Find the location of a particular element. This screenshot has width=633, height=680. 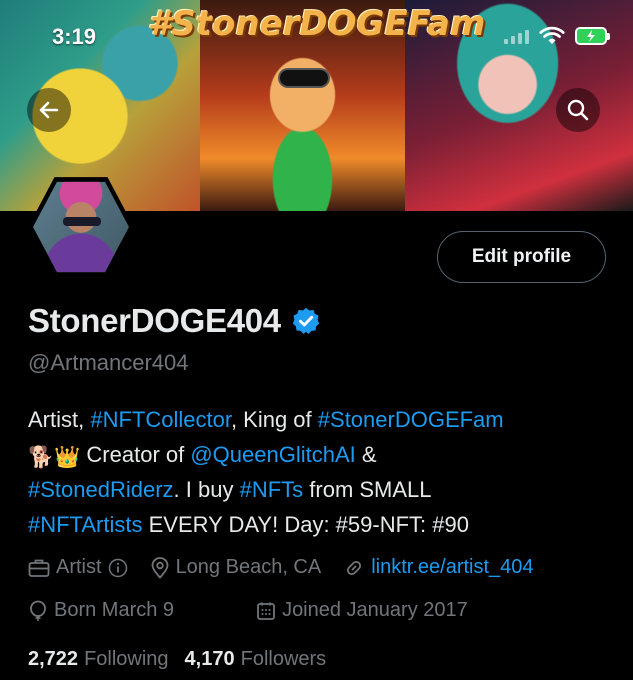

bio-line-4: #NFTArtists EVERY DAY! Day: #59-NFT: #90 is located at coordinates (323, 524).